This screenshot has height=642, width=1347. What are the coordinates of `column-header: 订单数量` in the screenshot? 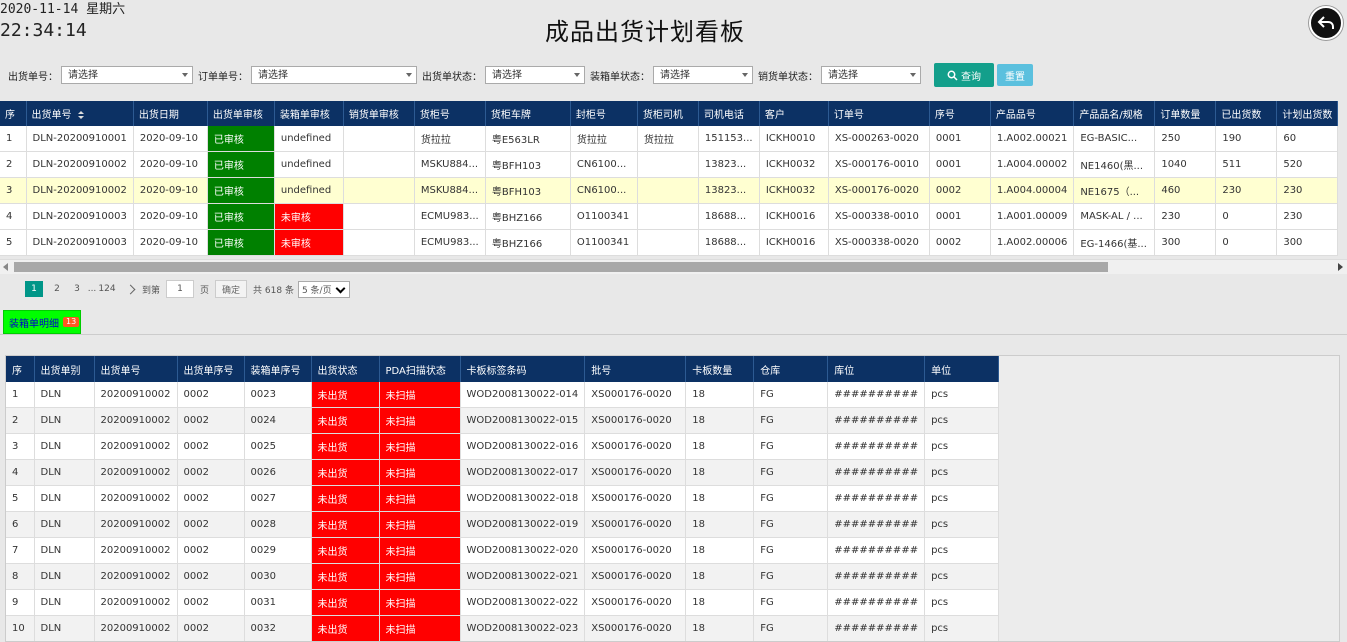 It's located at (1185, 113).